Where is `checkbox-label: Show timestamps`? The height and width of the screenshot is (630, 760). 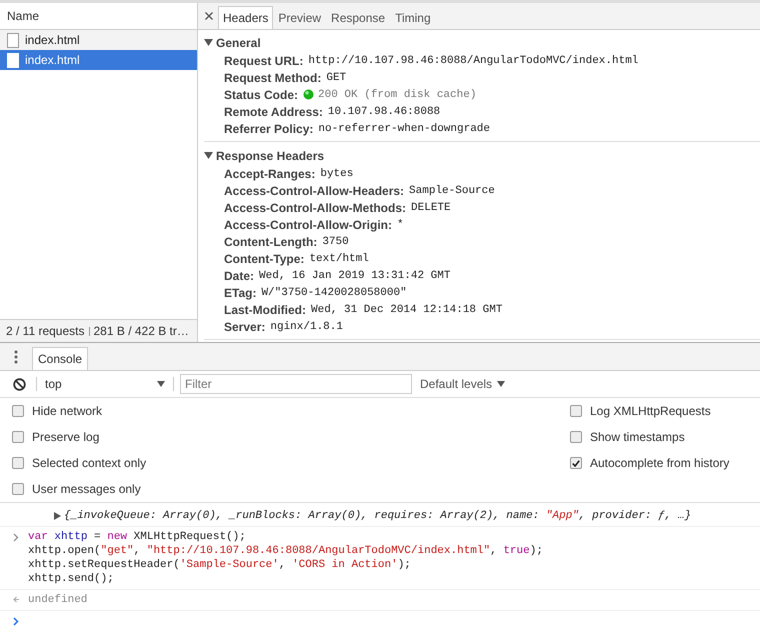 checkbox-label: Show timestamps is located at coordinates (637, 437).